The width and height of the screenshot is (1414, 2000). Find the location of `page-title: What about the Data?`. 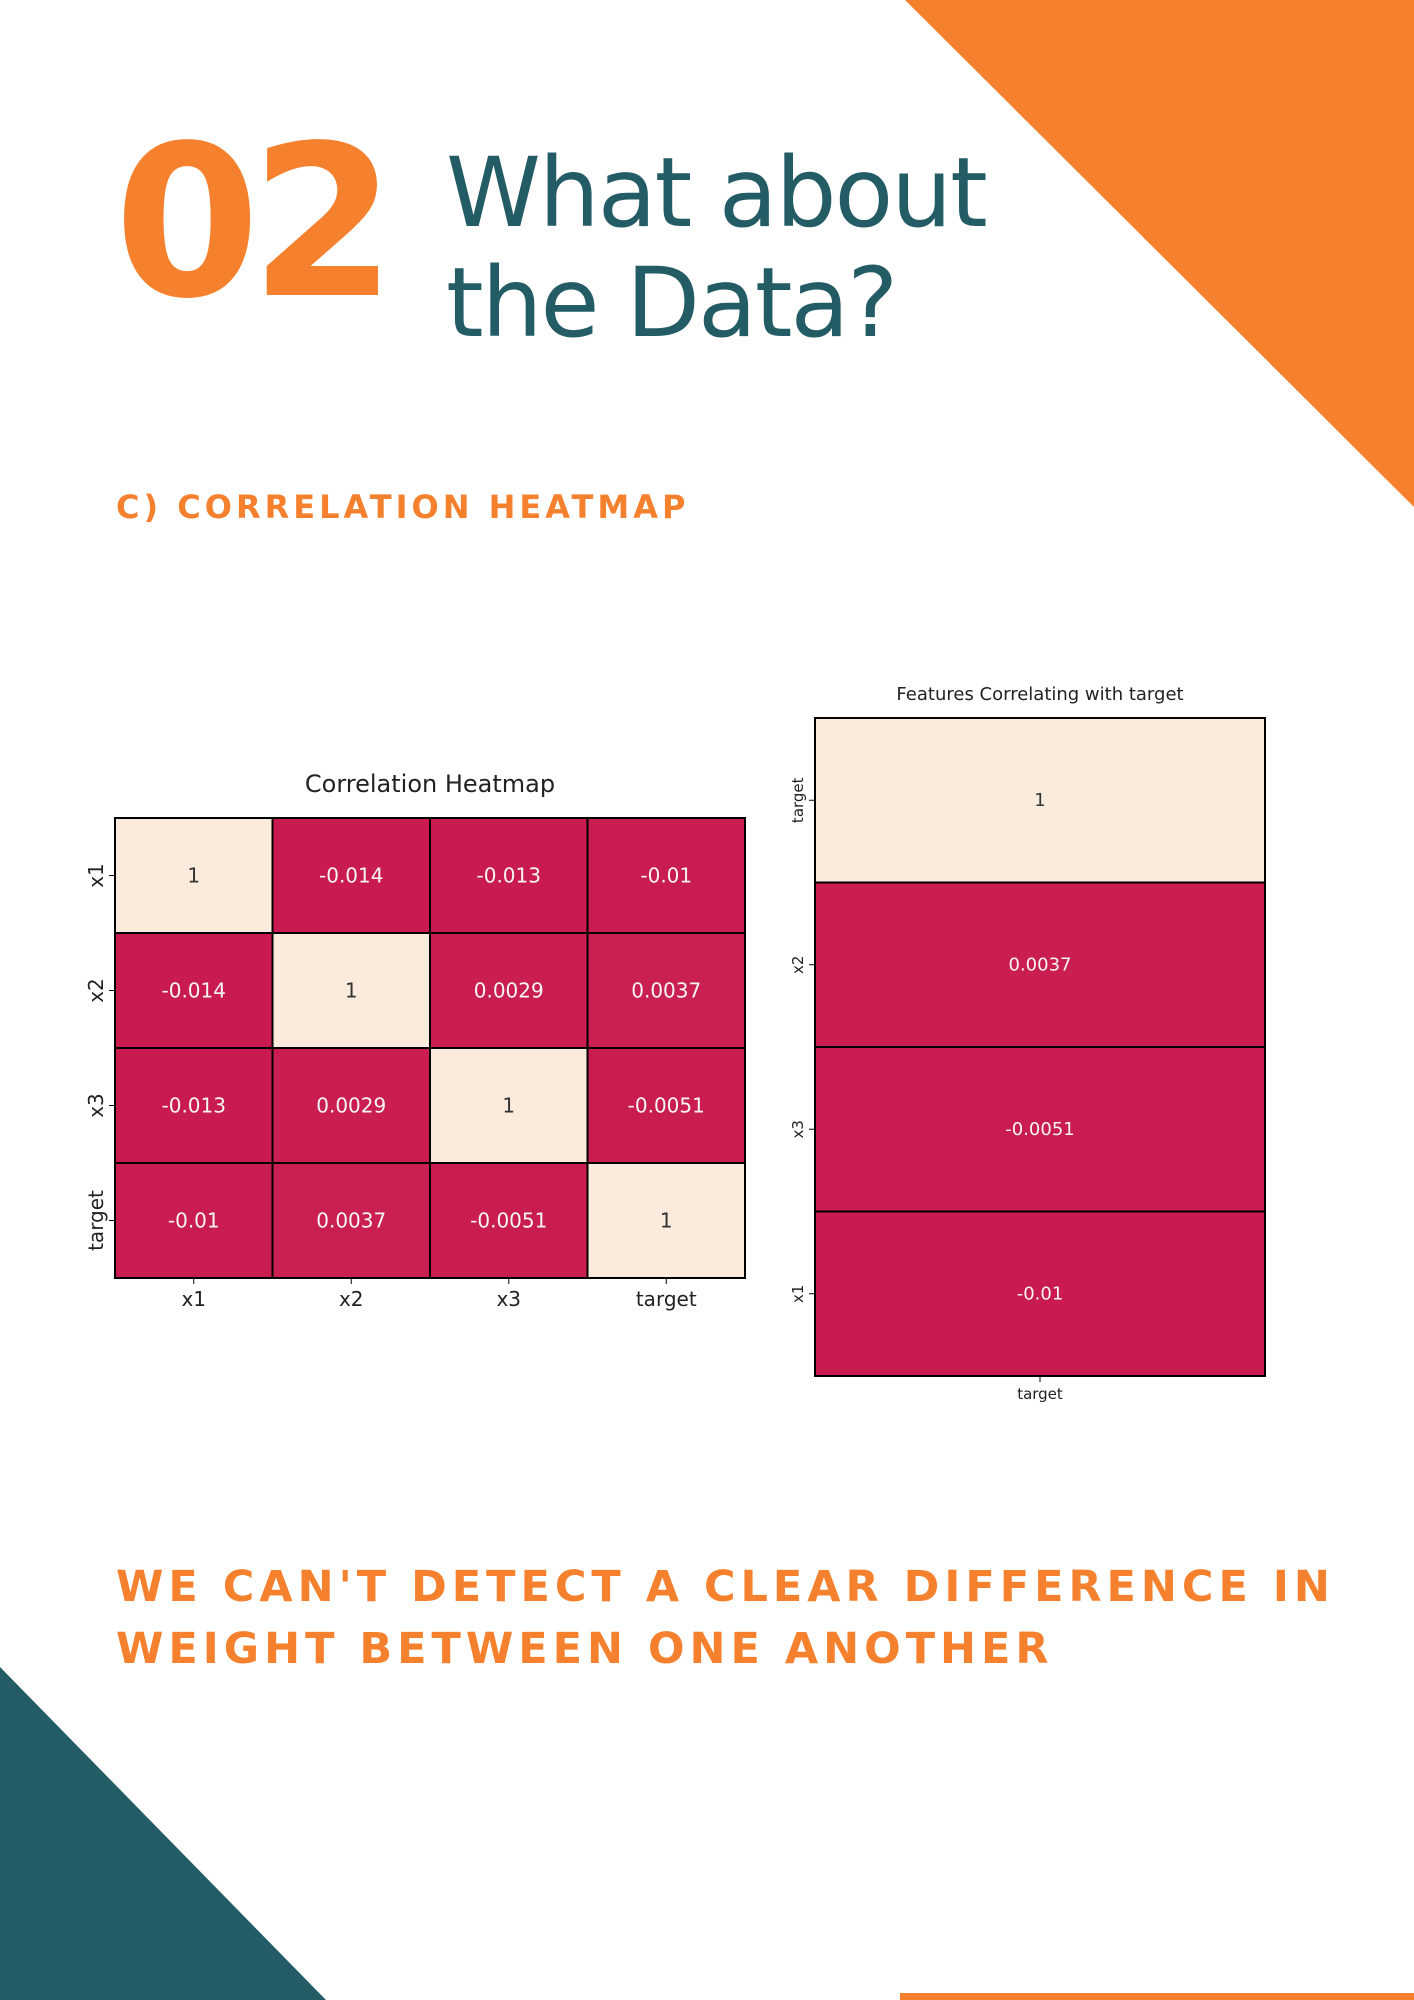

page-title: What about the Data? is located at coordinates (717, 248).